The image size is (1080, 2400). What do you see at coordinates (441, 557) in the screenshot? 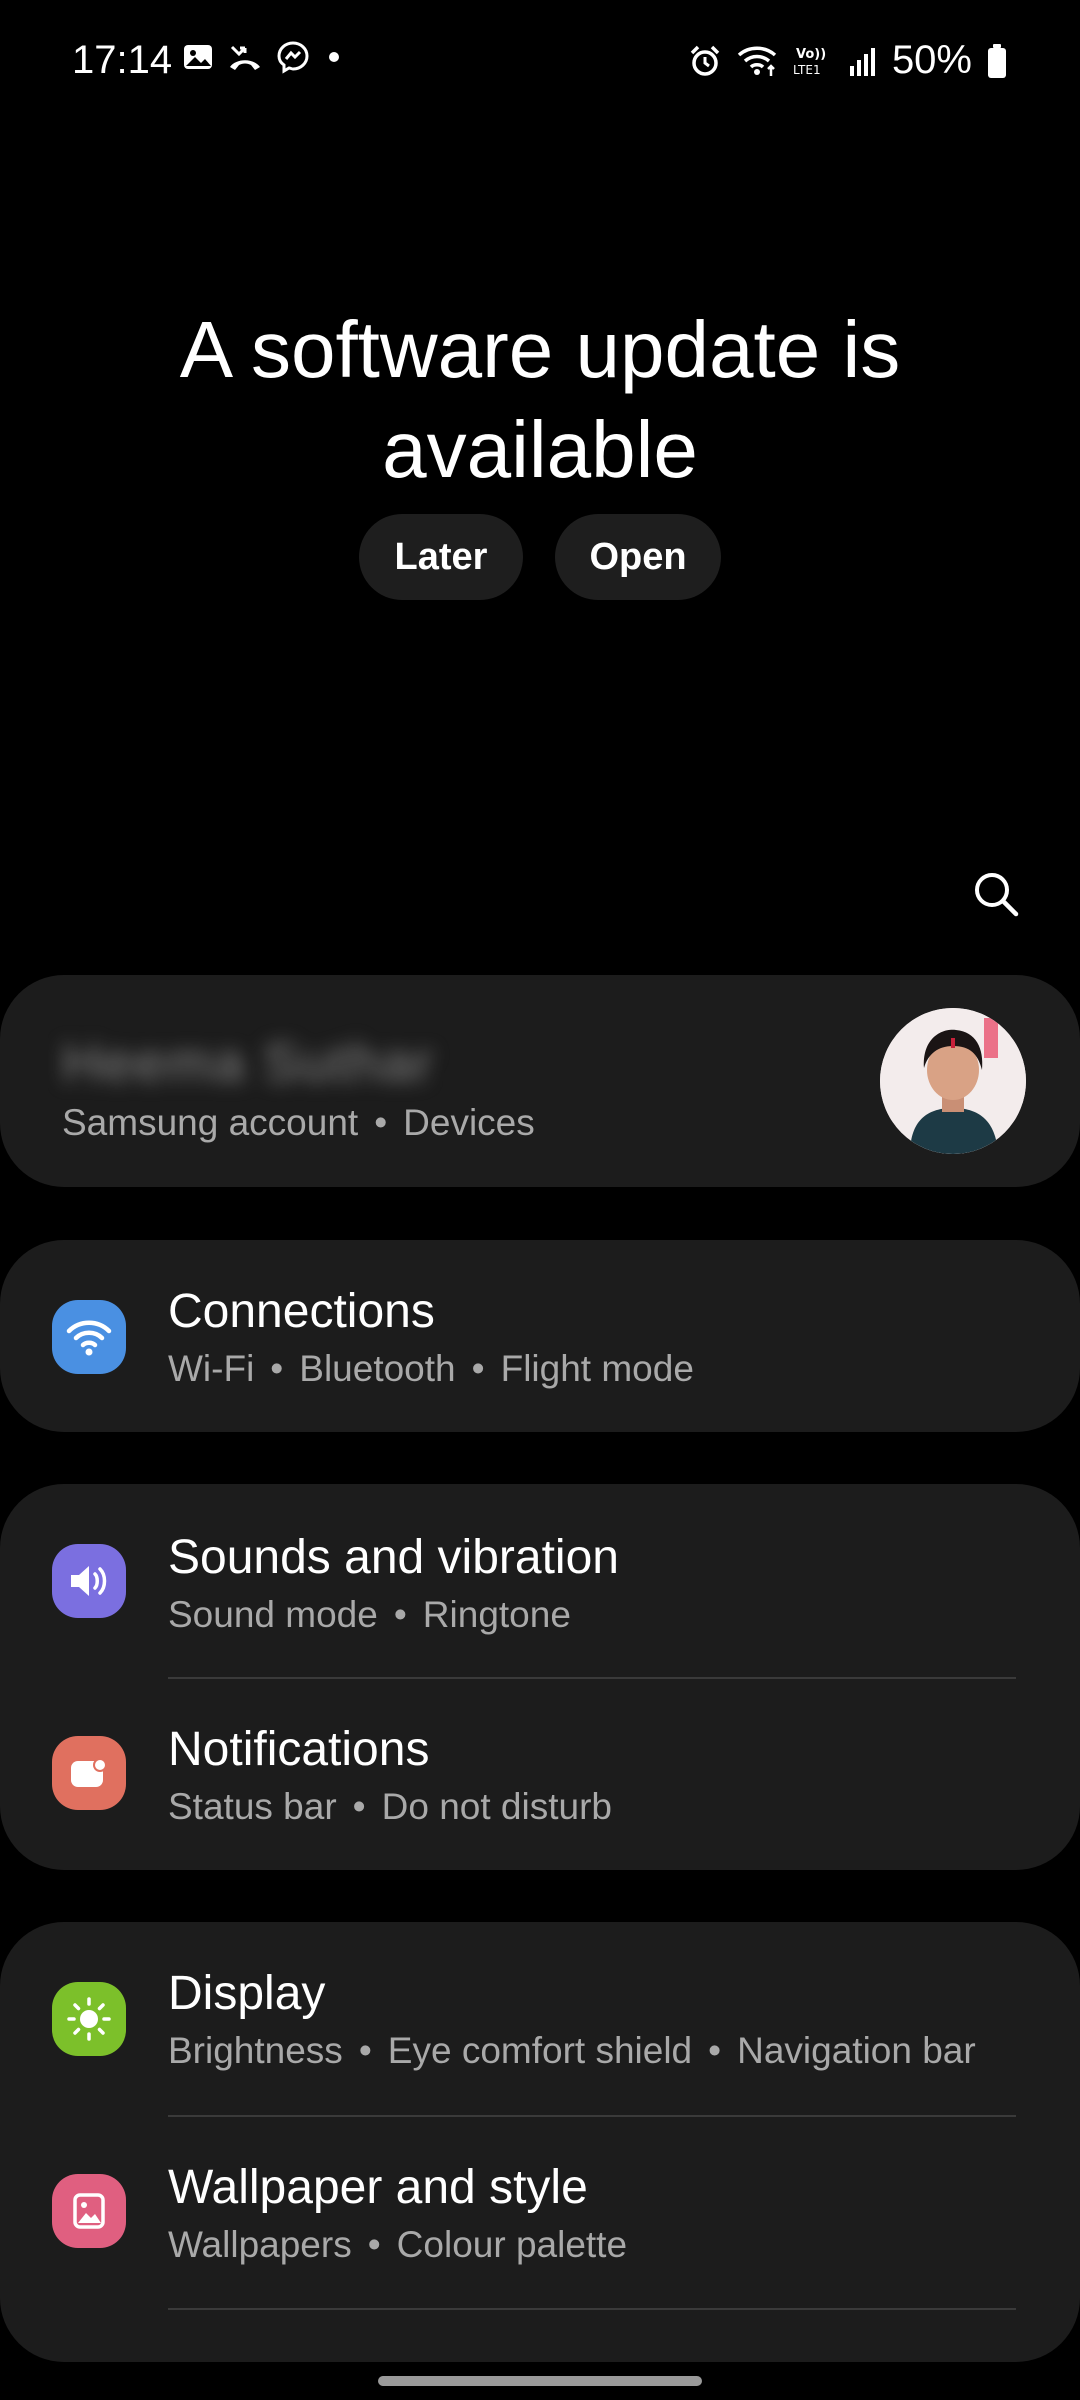
I see `later-button: Later` at bounding box center [441, 557].